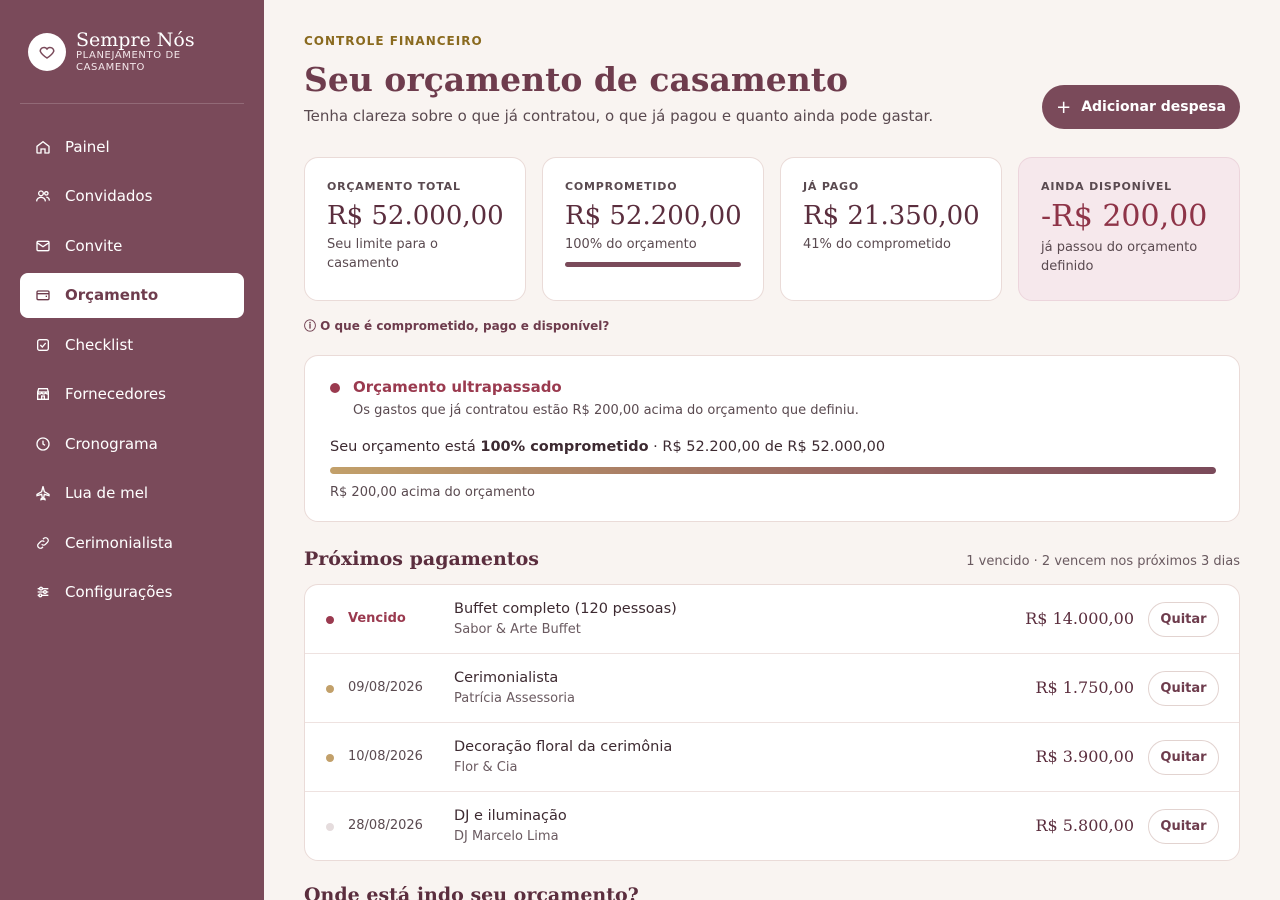 This screenshot has height=900, width=1280. I want to click on sidebar-item-label: Checklist, so click(99, 344).